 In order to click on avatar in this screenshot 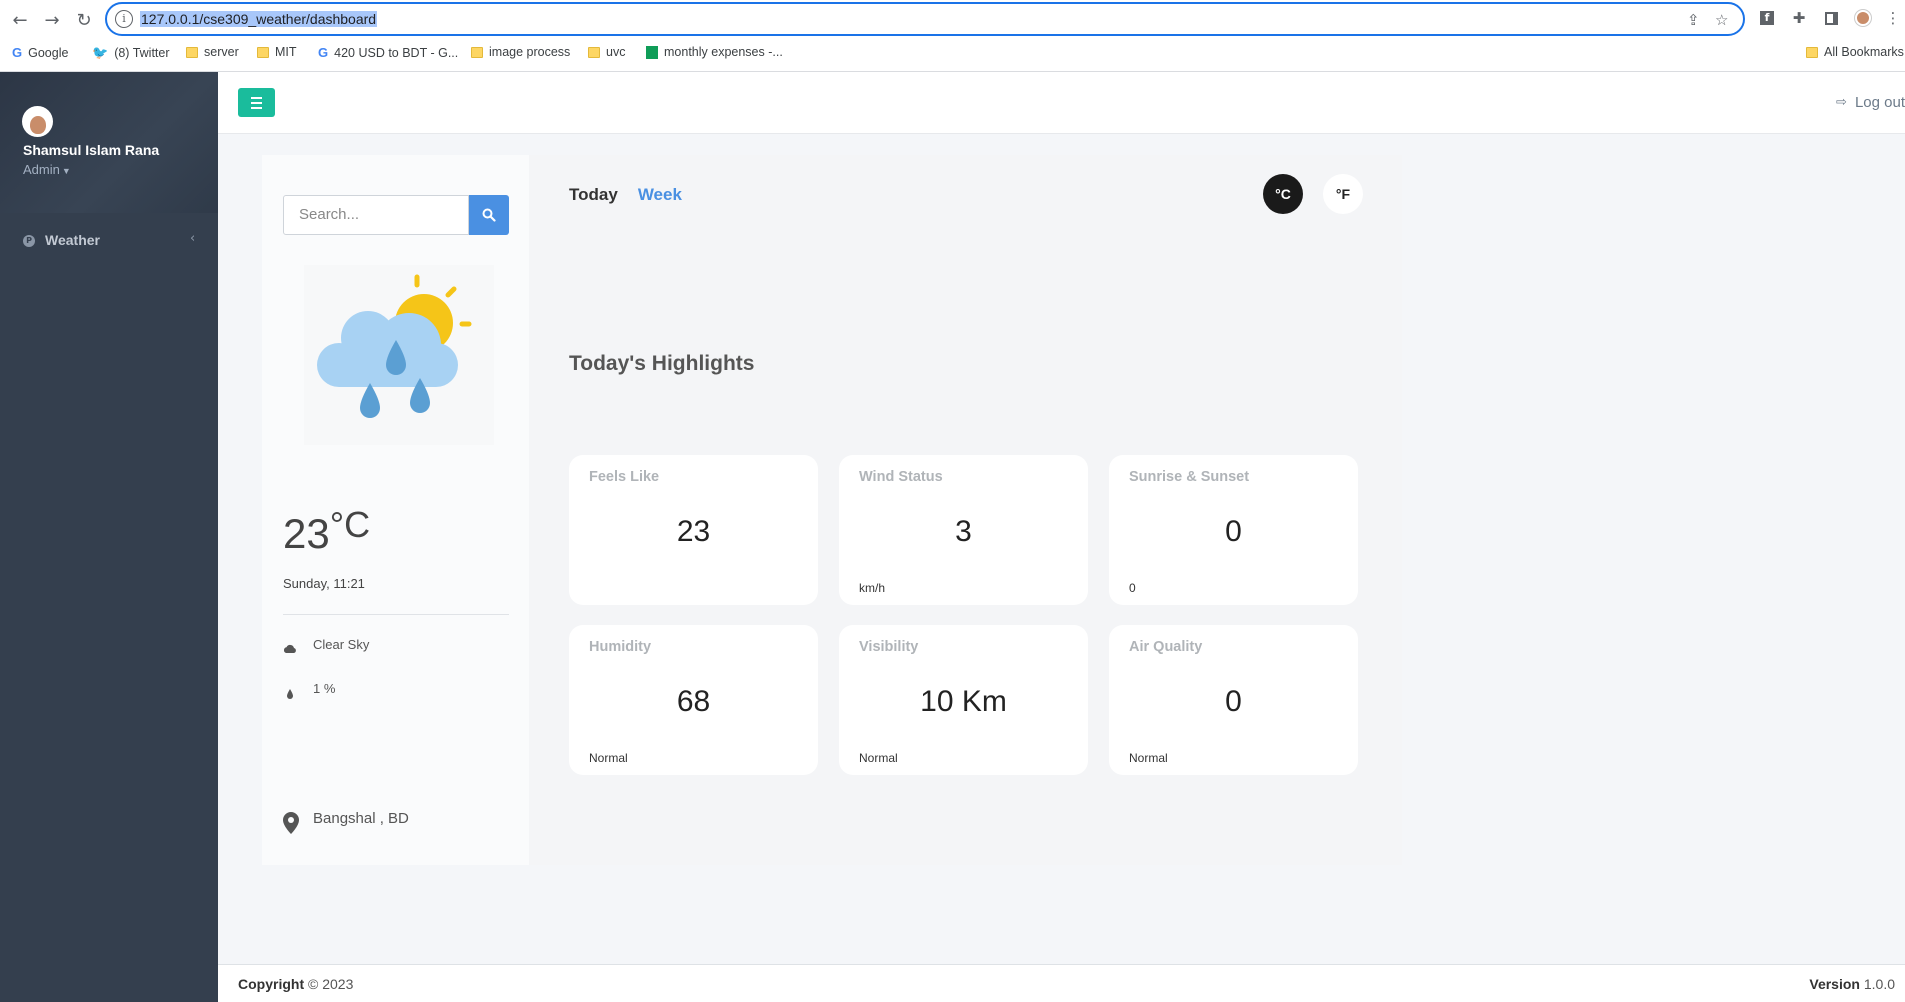, I will do `click(37, 121)`.